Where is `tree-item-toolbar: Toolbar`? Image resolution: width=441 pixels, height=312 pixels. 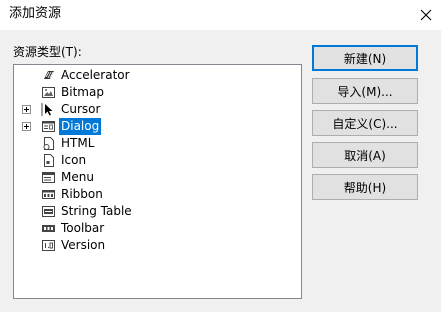
tree-item-toolbar: Toolbar is located at coordinates (114, 228).